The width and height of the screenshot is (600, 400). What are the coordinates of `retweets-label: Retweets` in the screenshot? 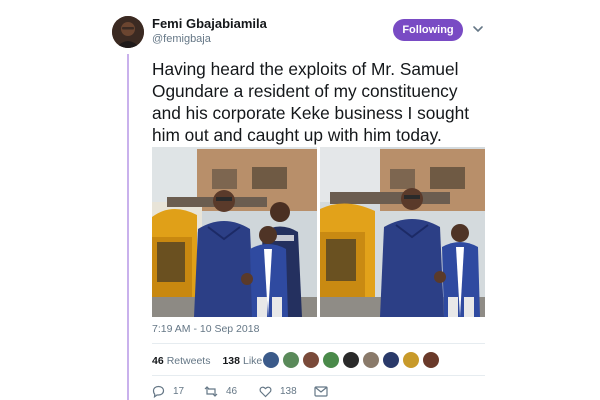 It's located at (189, 361).